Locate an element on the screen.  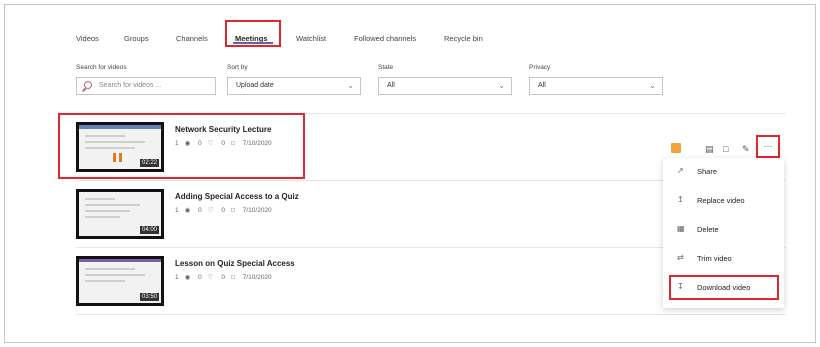
tab-groups: Groups is located at coordinates (136, 38).